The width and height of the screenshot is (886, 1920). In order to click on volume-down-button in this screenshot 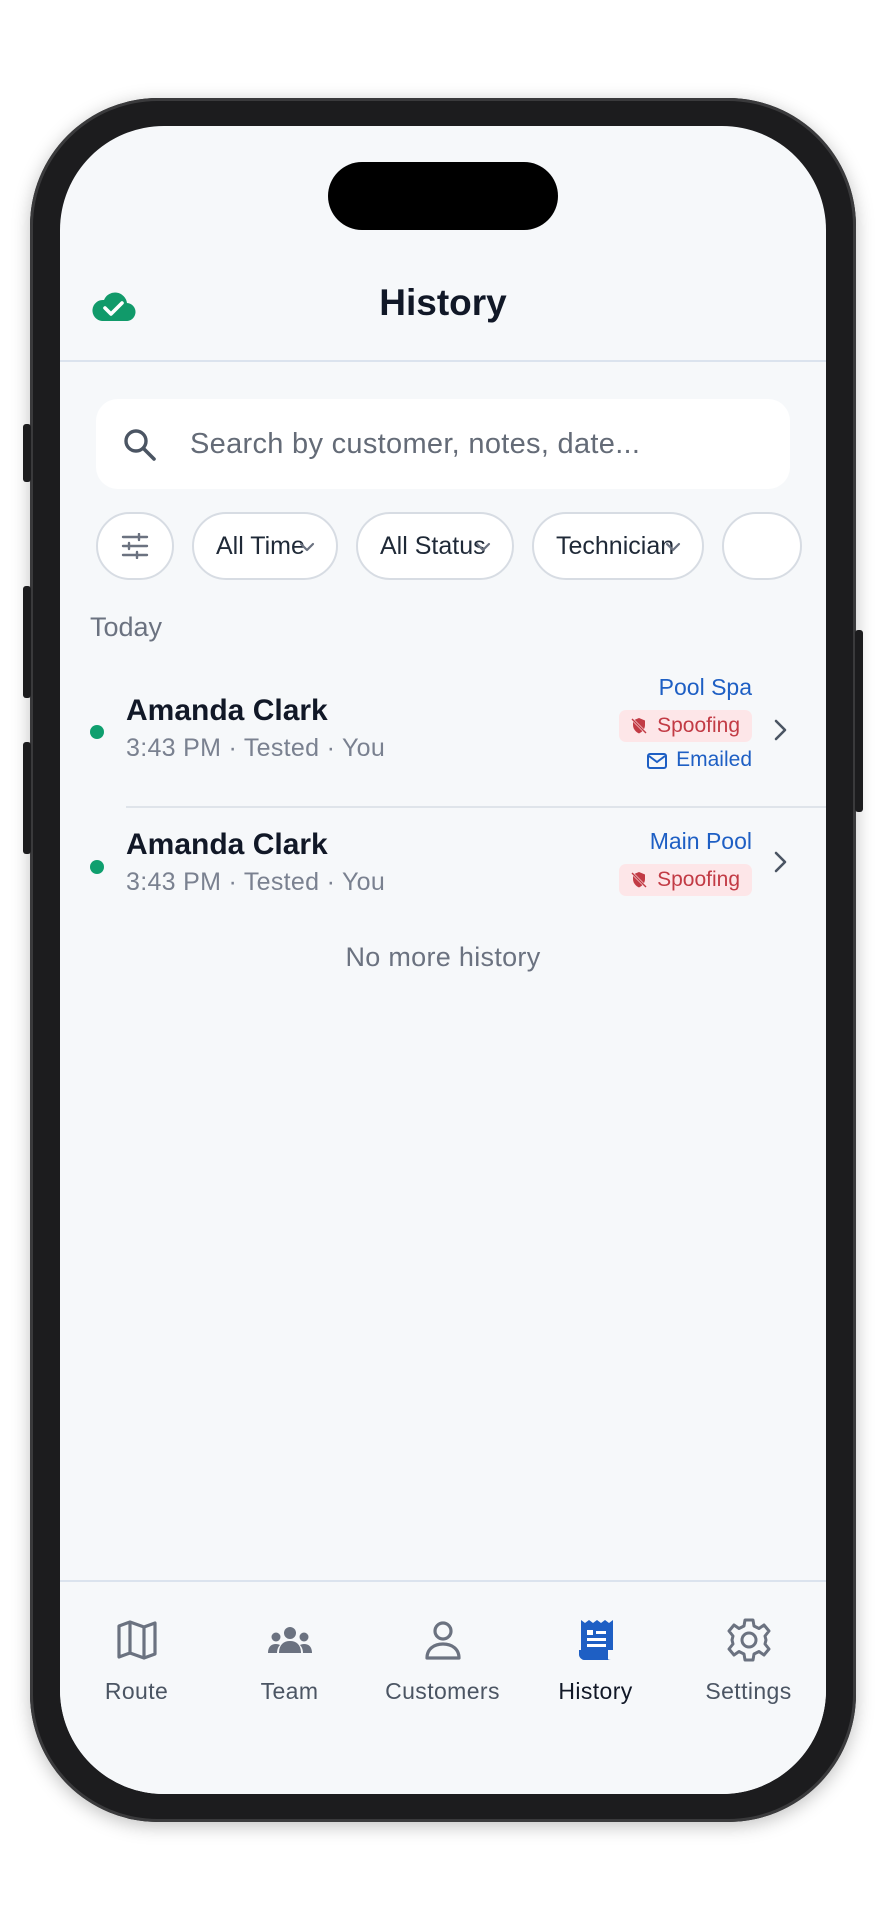, I will do `click(27, 798)`.